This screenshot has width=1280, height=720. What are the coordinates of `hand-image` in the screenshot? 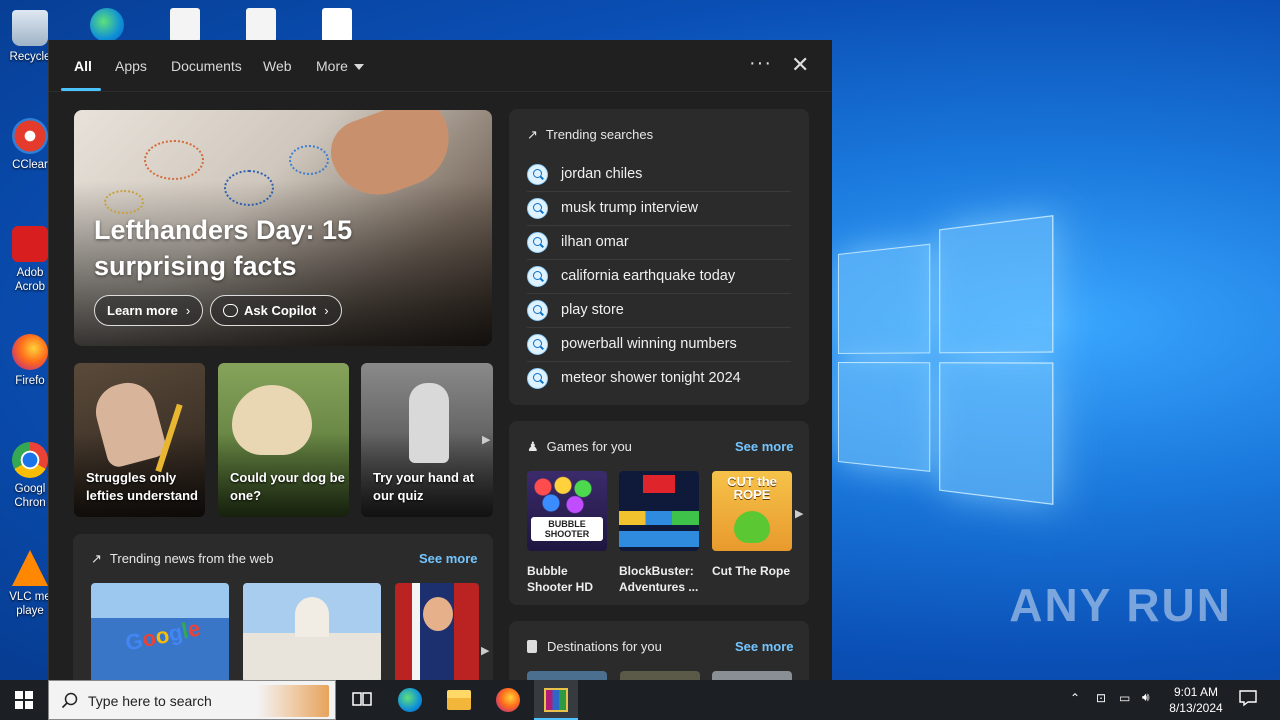 It's located at (392, 159).